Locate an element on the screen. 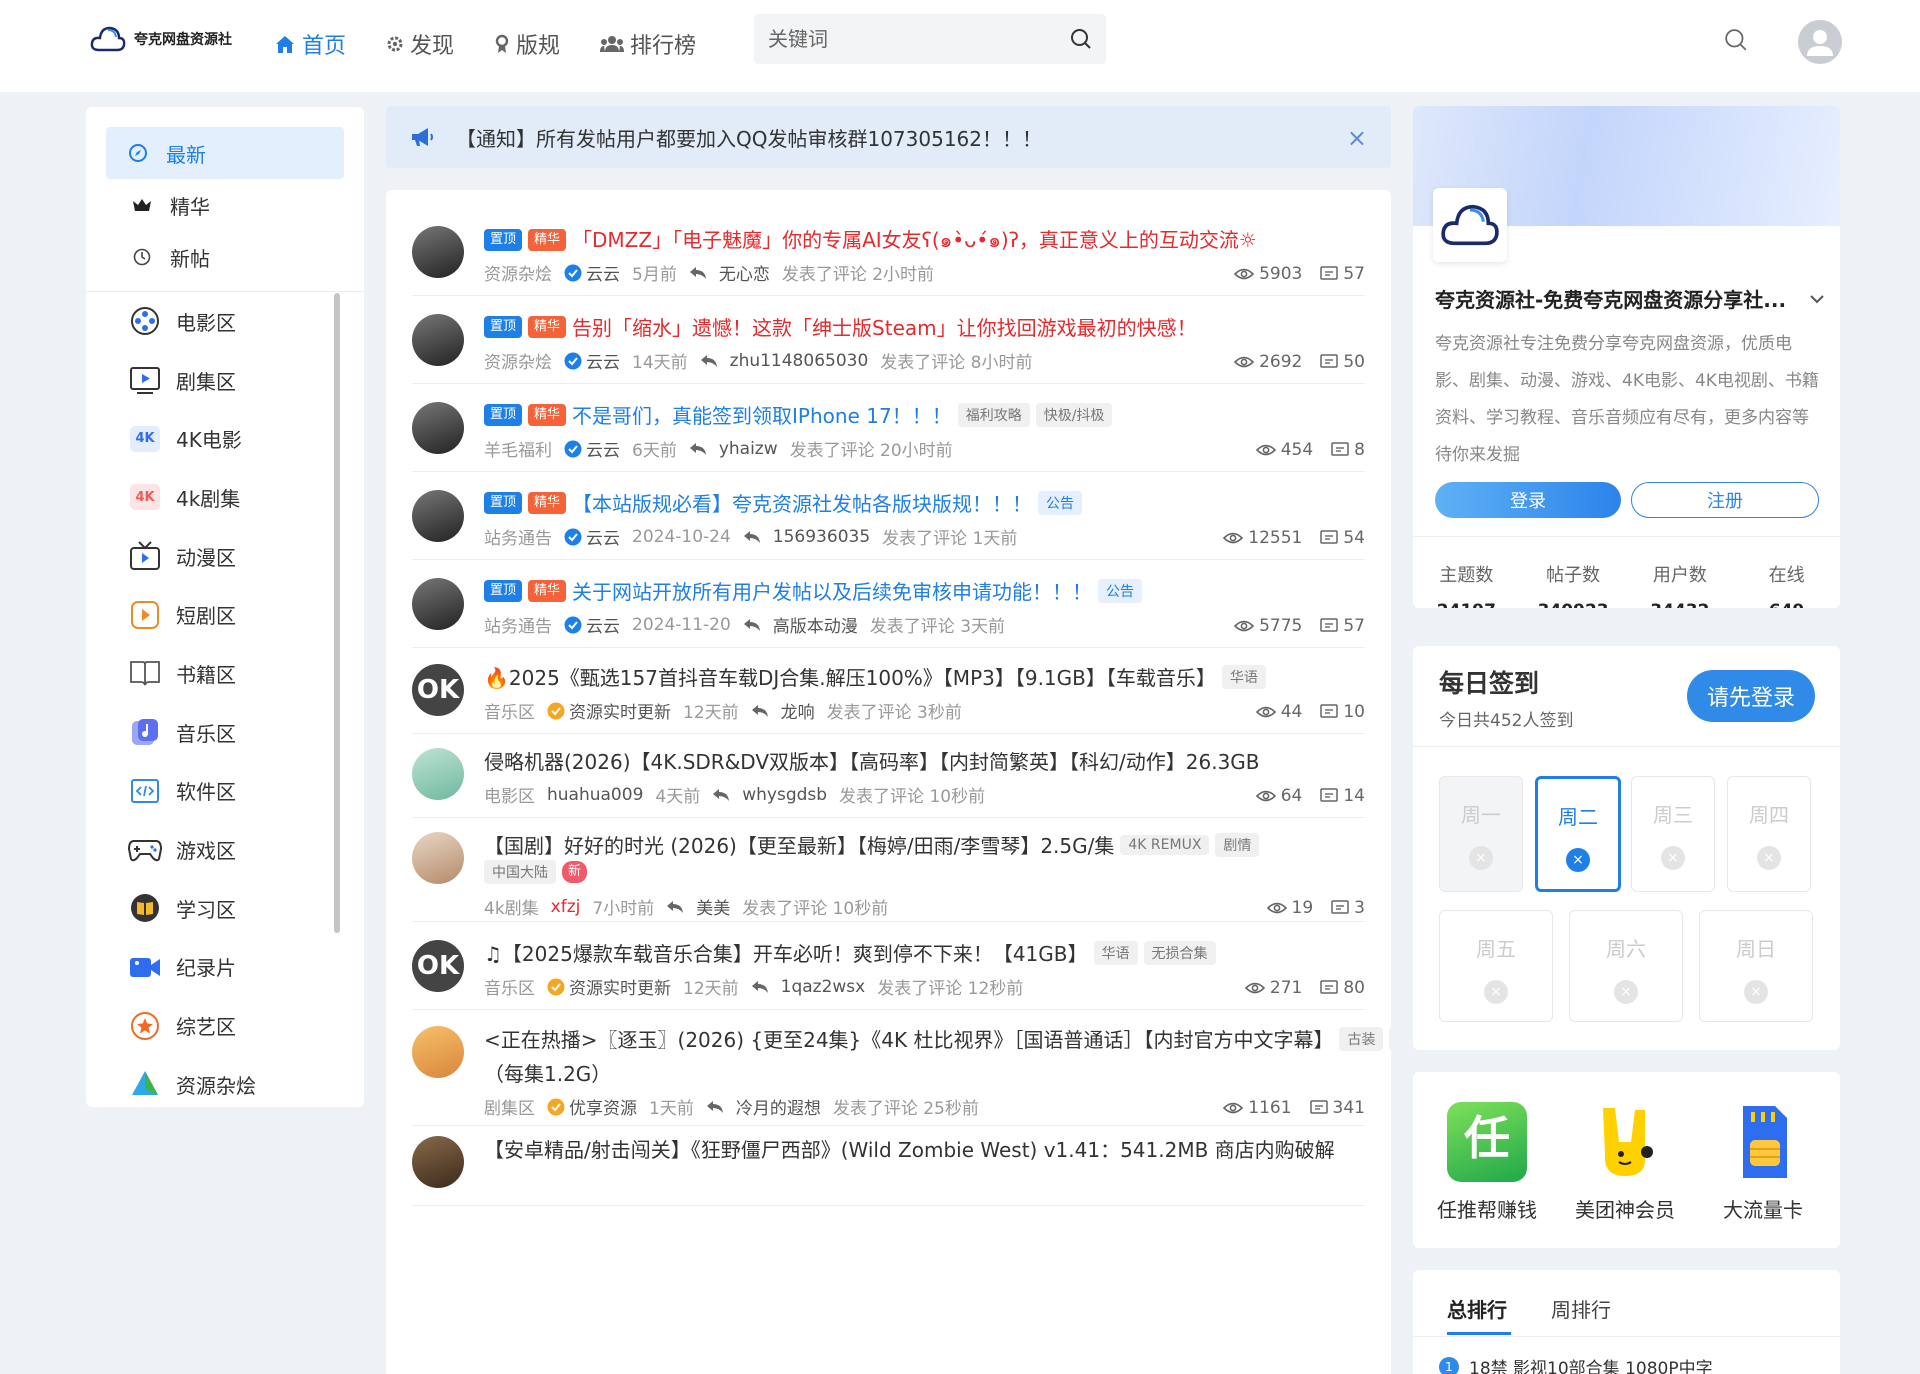  post-tag: 快极/抖极 is located at coordinates (1074, 414).